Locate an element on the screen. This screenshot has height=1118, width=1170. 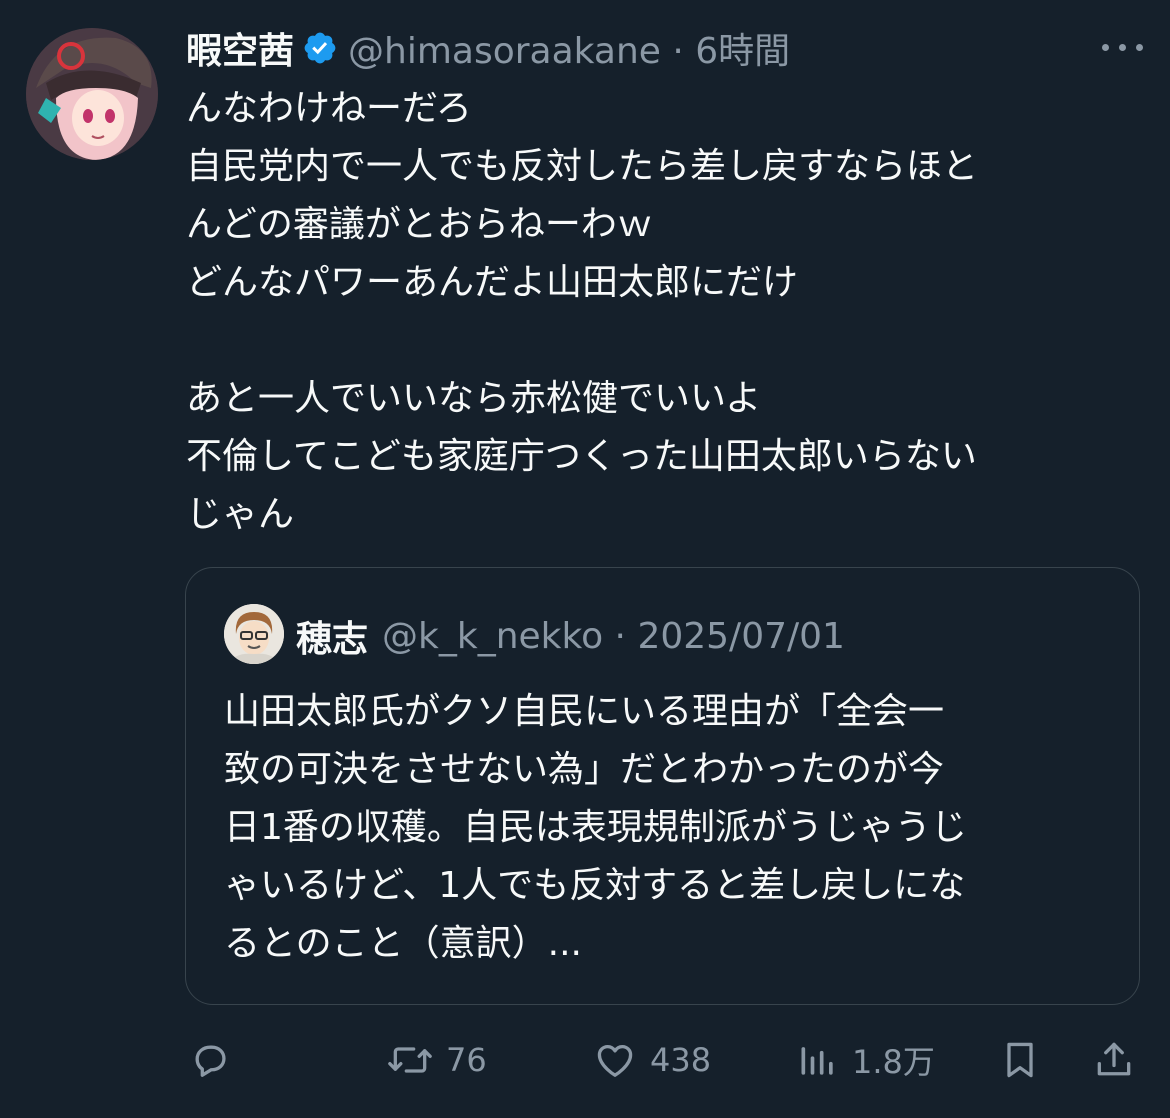
reply-button is located at coordinates (210, 1060).